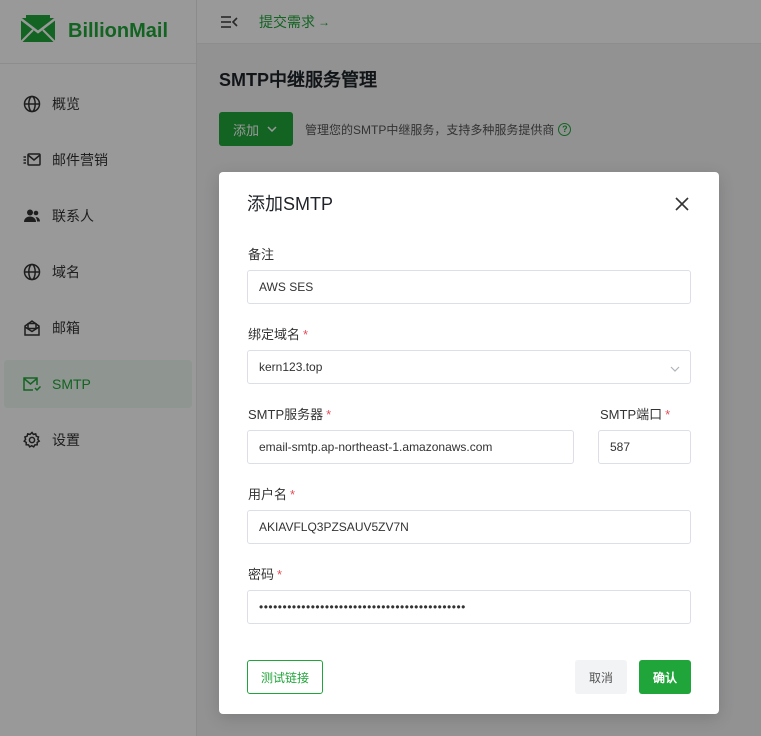 Image resolution: width=761 pixels, height=736 pixels. What do you see at coordinates (620, 447) in the screenshot?
I see `port-value: 587` at bounding box center [620, 447].